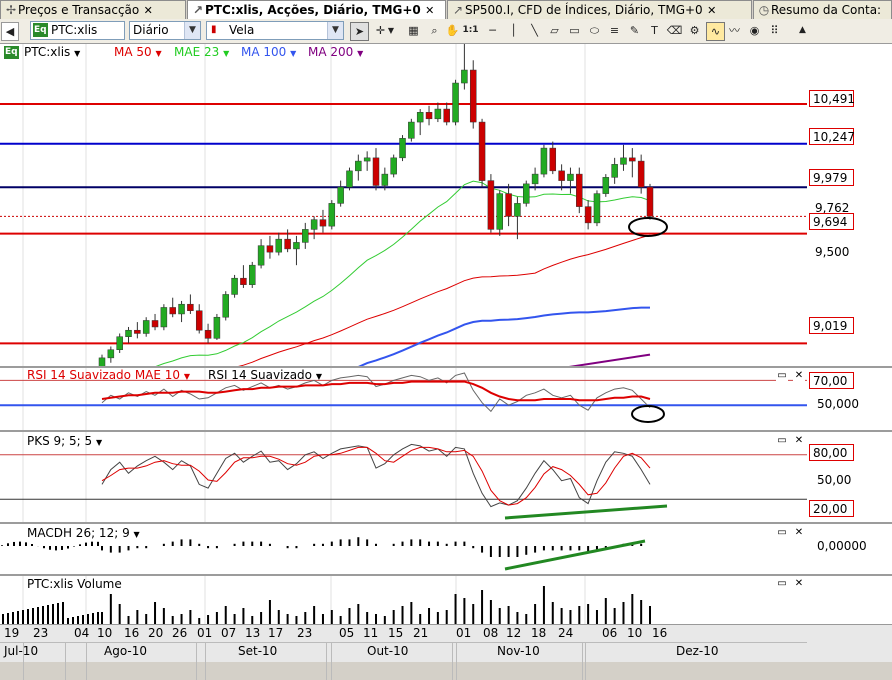 Image resolution: width=892 pixels, height=680 pixels. I want to click on indicator-mae23: MAE 23 ▼, so click(201, 52).